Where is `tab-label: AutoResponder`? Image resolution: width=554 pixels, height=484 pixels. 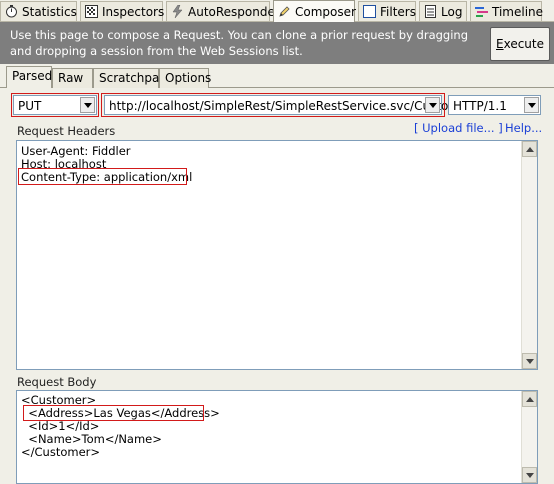 tab-label: AutoResponder is located at coordinates (234, 11).